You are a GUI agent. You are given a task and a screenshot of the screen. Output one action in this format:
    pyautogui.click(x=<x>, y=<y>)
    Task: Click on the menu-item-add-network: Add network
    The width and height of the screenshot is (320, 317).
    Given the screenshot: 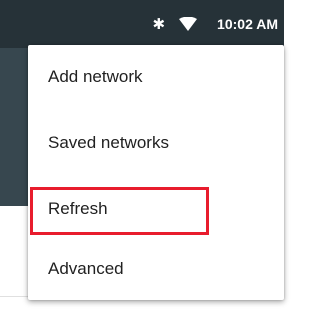 What is the action you would take?
    pyautogui.click(x=156, y=77)
    